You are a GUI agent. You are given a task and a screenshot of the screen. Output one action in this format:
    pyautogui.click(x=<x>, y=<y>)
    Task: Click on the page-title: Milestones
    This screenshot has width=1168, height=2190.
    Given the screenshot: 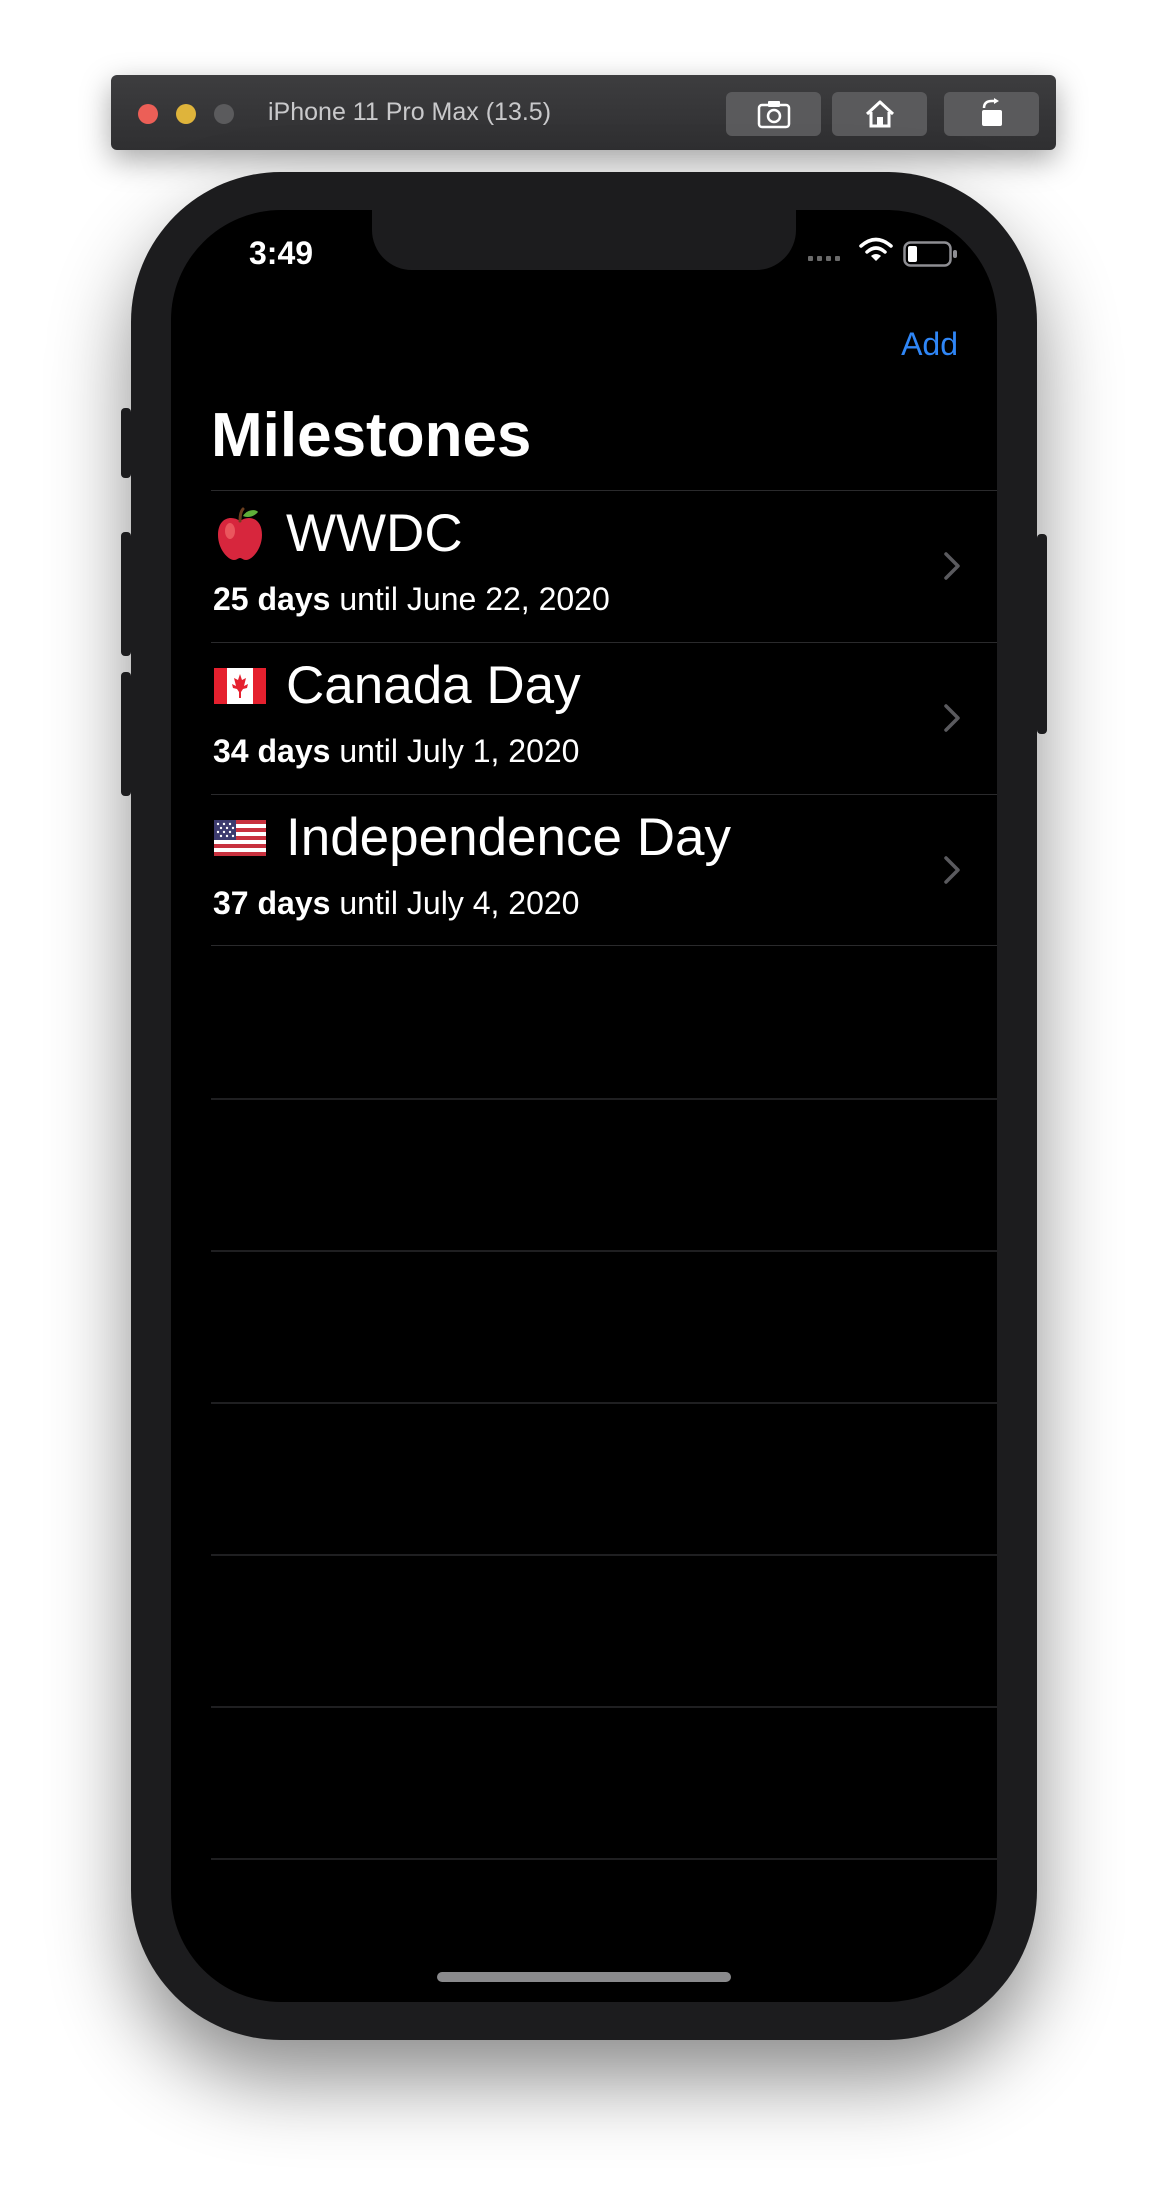 What is the action you would take?
    pyautogui.click(x=371, y=435)
    